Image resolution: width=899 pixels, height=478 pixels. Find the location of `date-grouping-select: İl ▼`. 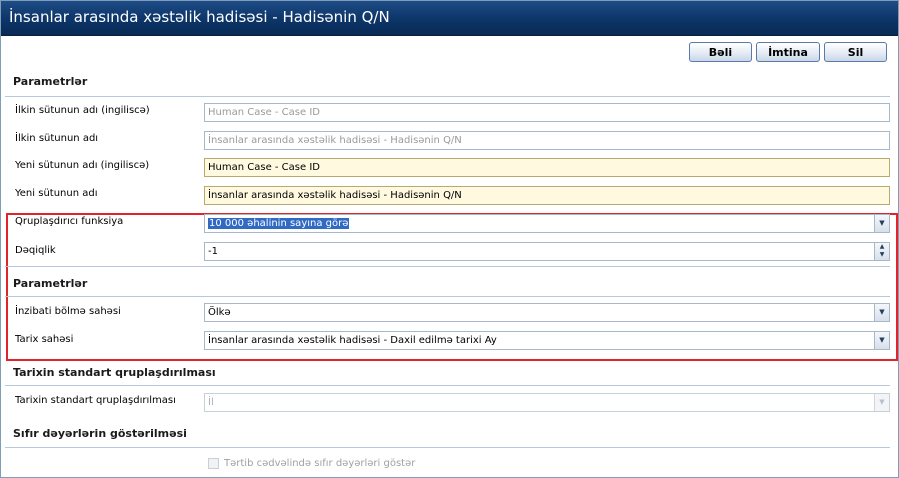

date-grouping-select: İl ▼ is located at coordinates (547, 402).